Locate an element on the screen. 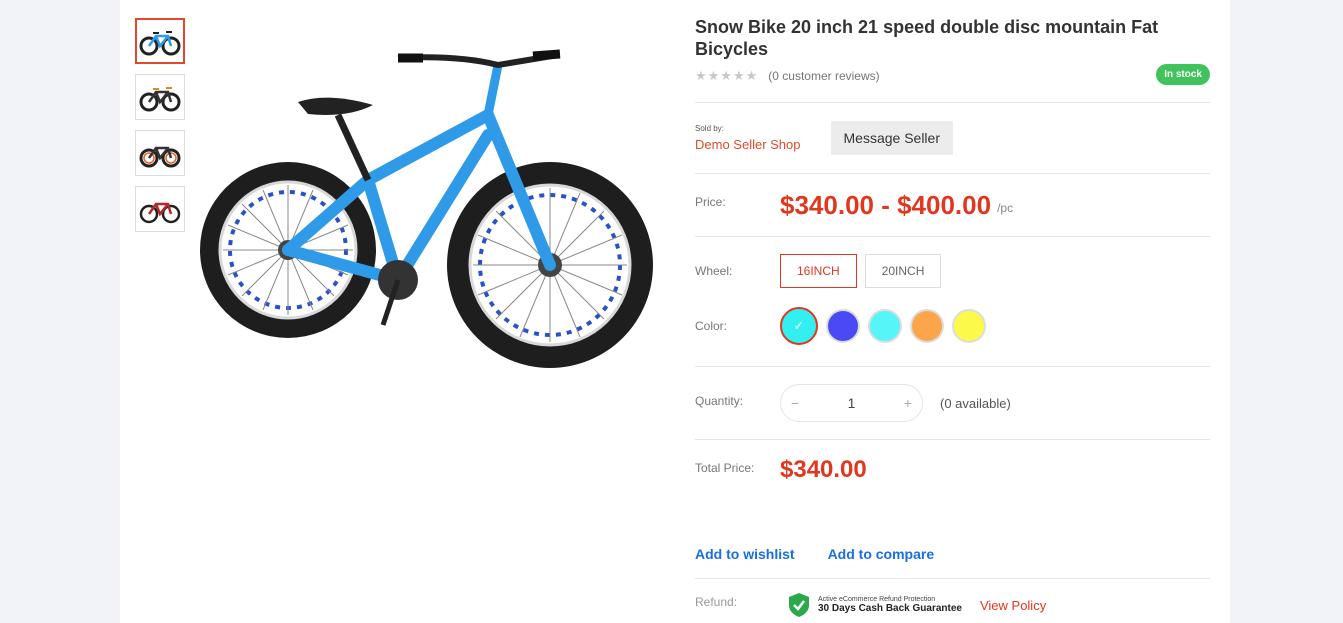  check-icon: ✓ is located at coordinates (799, 325).